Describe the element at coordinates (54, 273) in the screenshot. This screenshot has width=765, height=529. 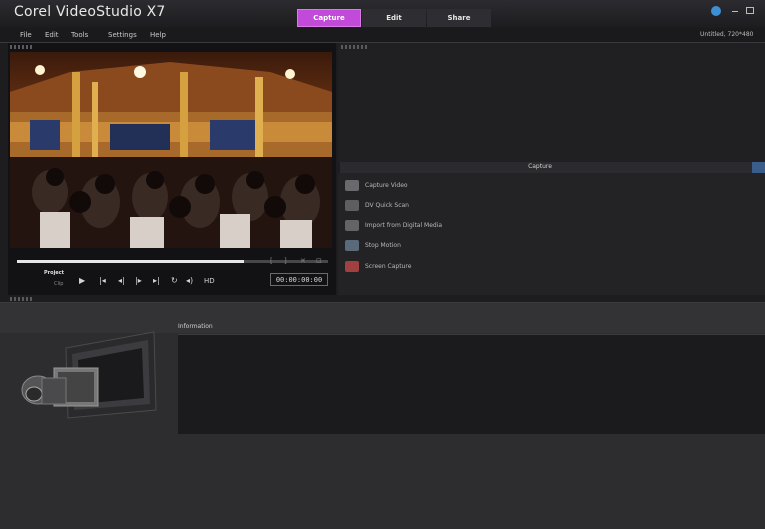
I see `project-mode-label: Project` at that location.